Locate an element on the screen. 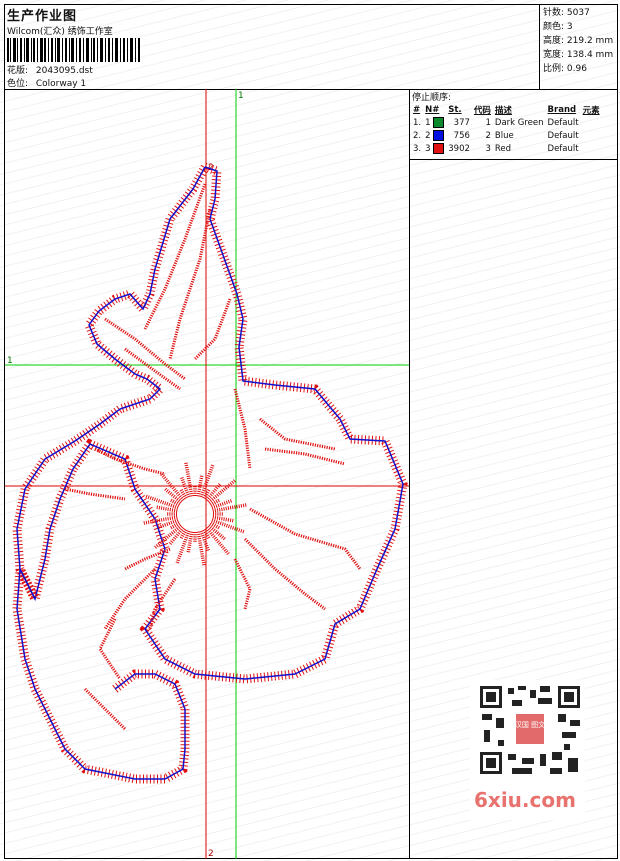 The height and width of the screenshot is (861, 620). col-header: N# is located at coordinates (432, 109).